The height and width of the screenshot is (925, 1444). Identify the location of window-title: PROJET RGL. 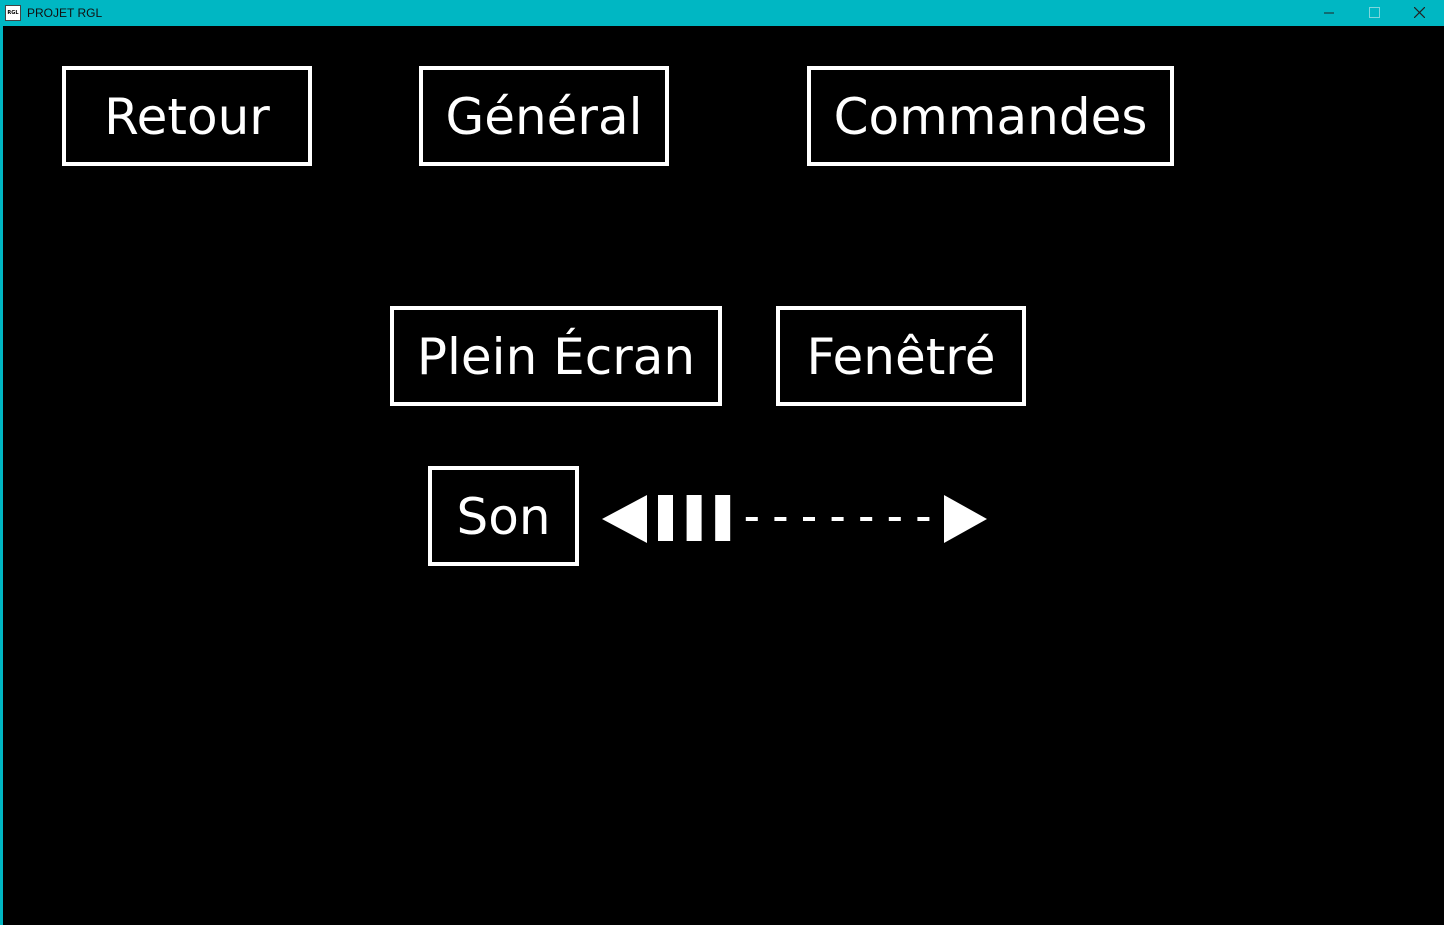
(65, 13).